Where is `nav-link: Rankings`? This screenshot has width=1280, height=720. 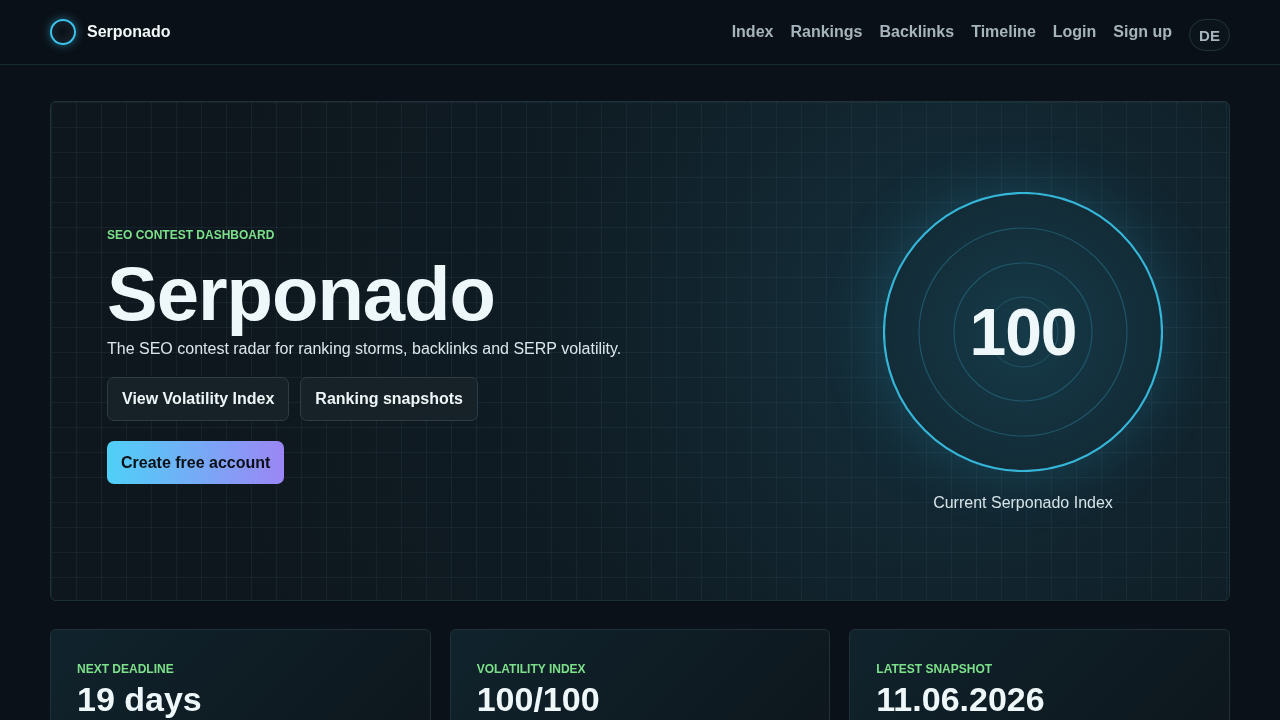
nav-link: Rankings is located at coordinates (826, 32).